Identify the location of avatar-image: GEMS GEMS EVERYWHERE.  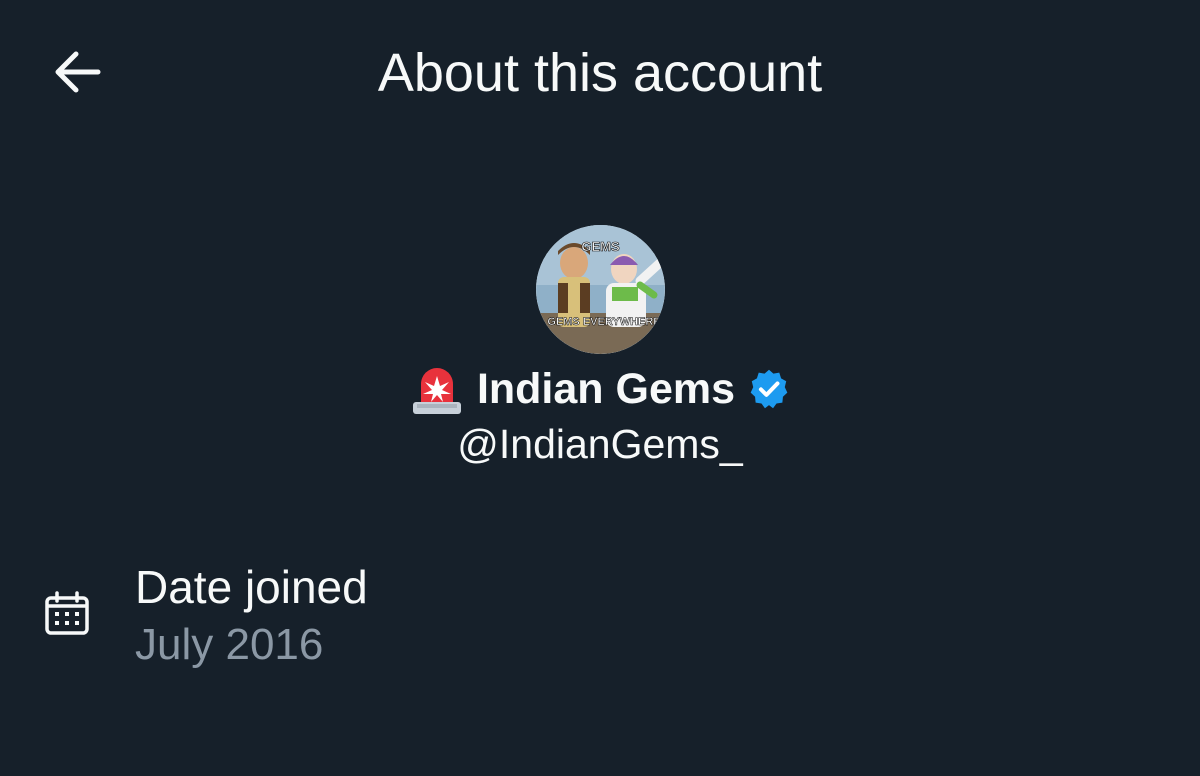
(600, 289).